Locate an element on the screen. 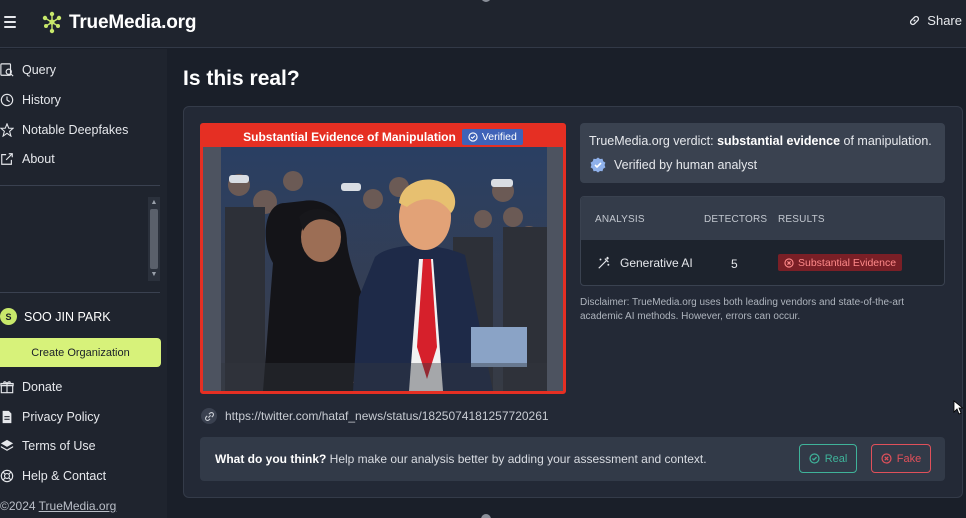 Image resolution: width=966 pixels, height=518 pixels. page-title: Is this real? is located at coordinates (241, 78).